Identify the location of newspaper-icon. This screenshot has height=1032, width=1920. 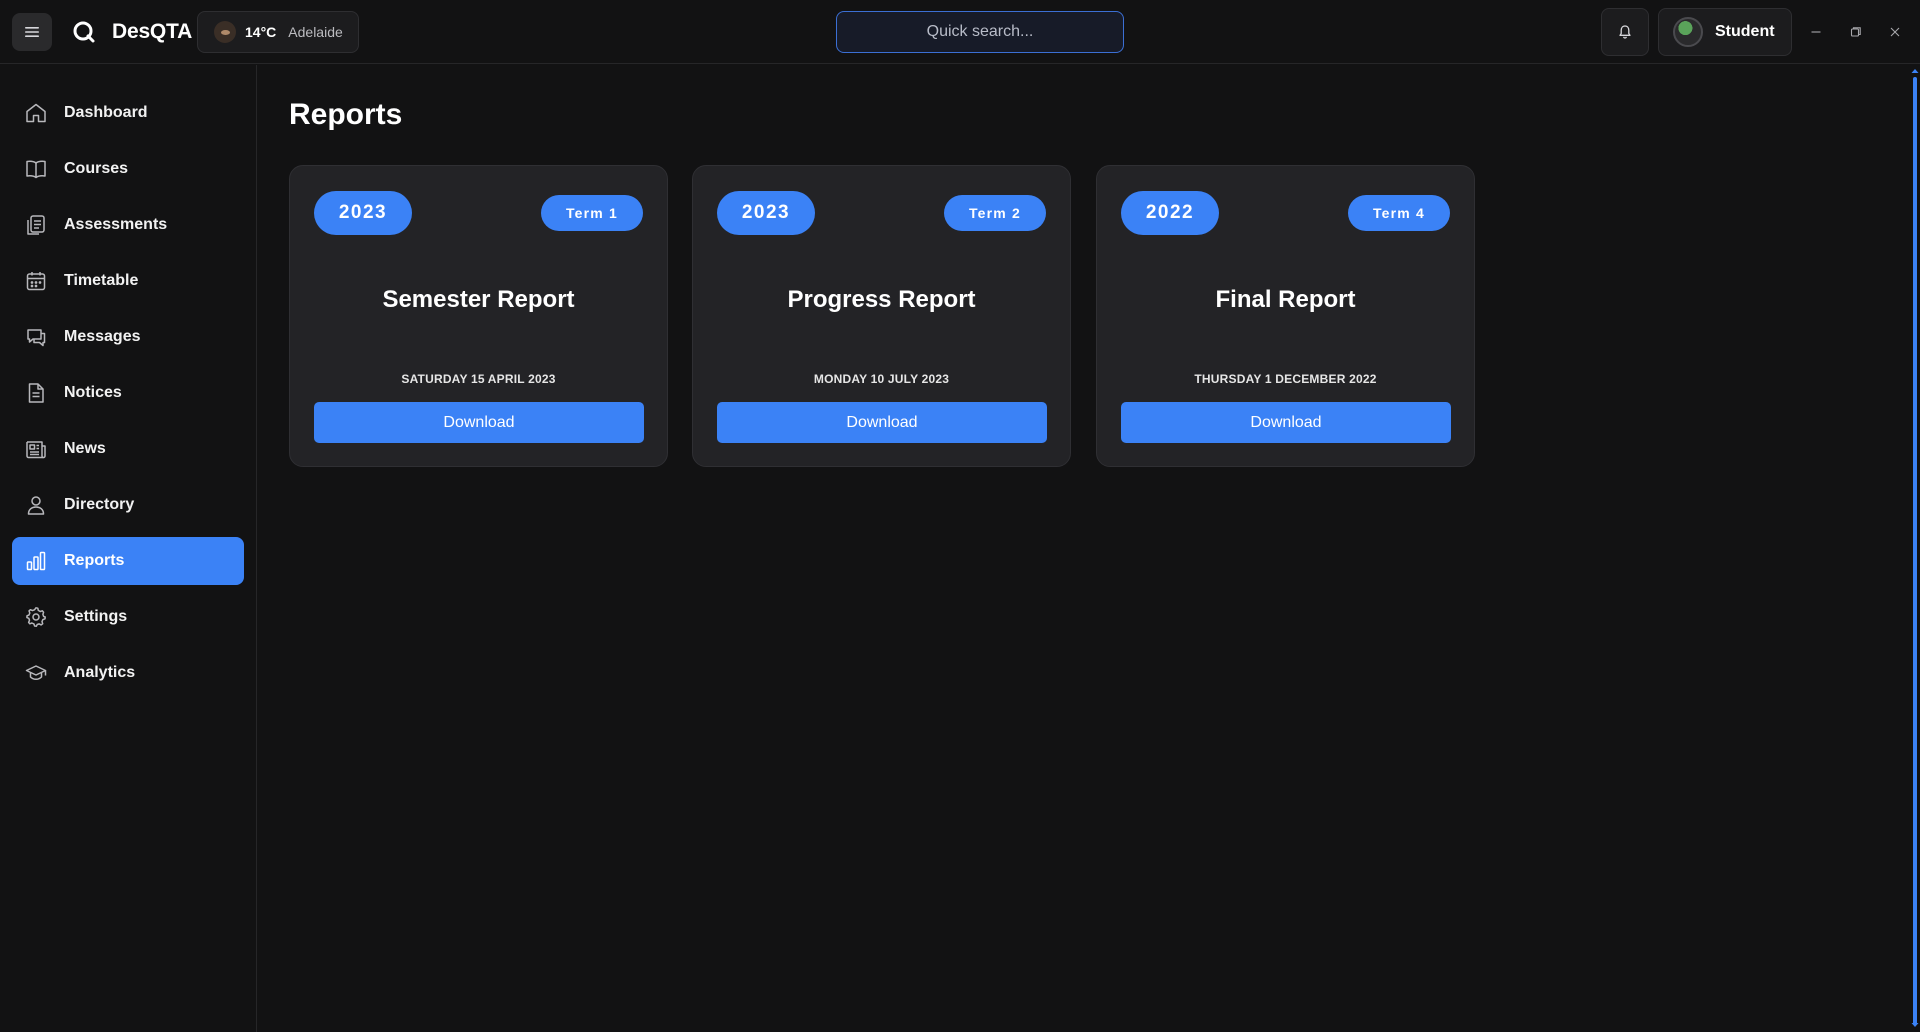
(36, 450).